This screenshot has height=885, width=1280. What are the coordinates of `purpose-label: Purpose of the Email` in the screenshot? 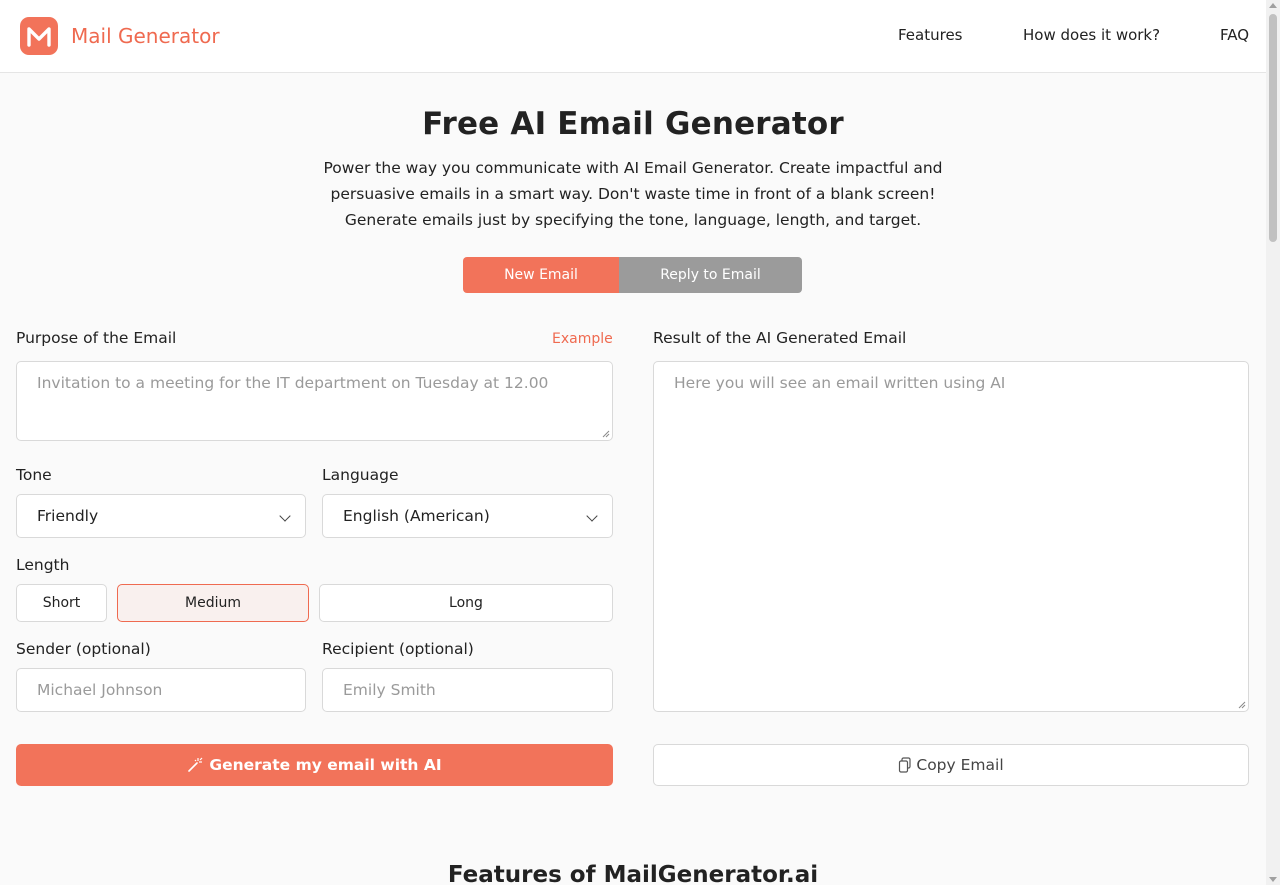 It's located at (96, 338).